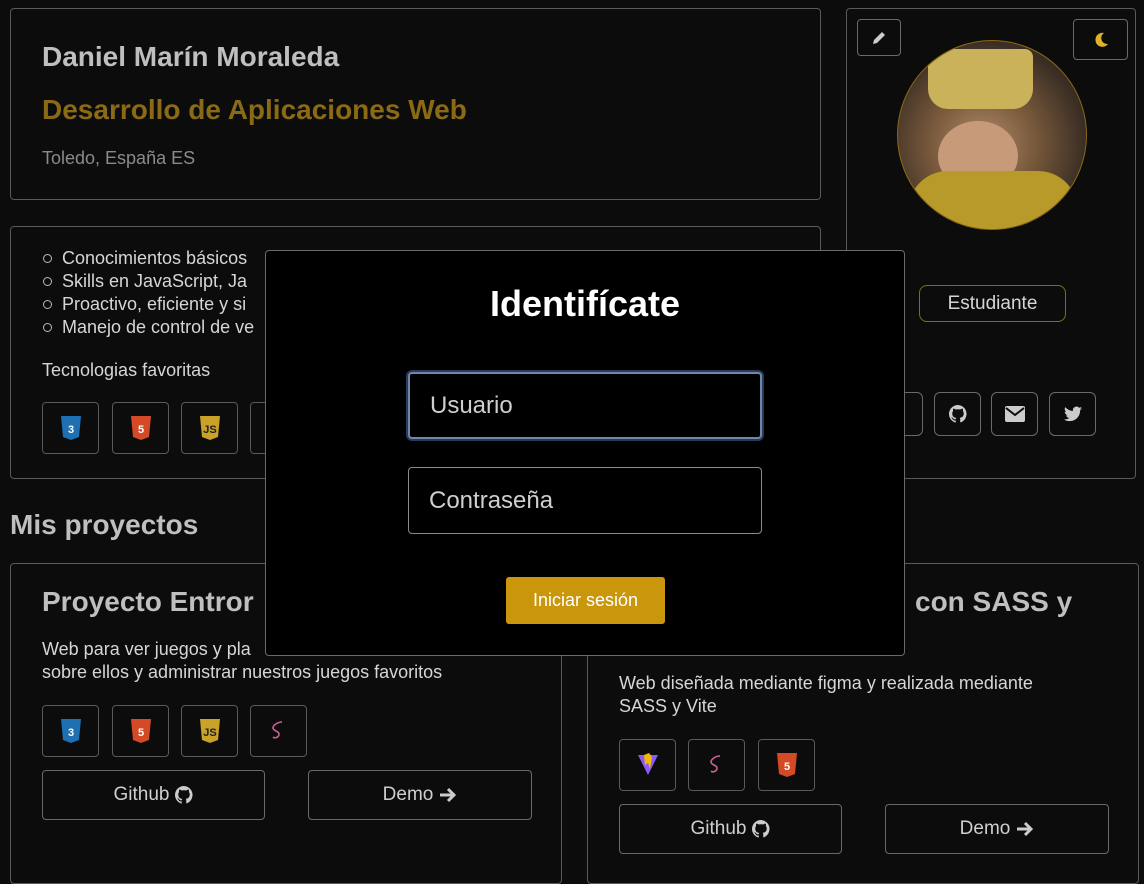 Image resolution: width=1144 pixels, height=884 pixels. I want to click on twitter-link, so click(1072, 414).